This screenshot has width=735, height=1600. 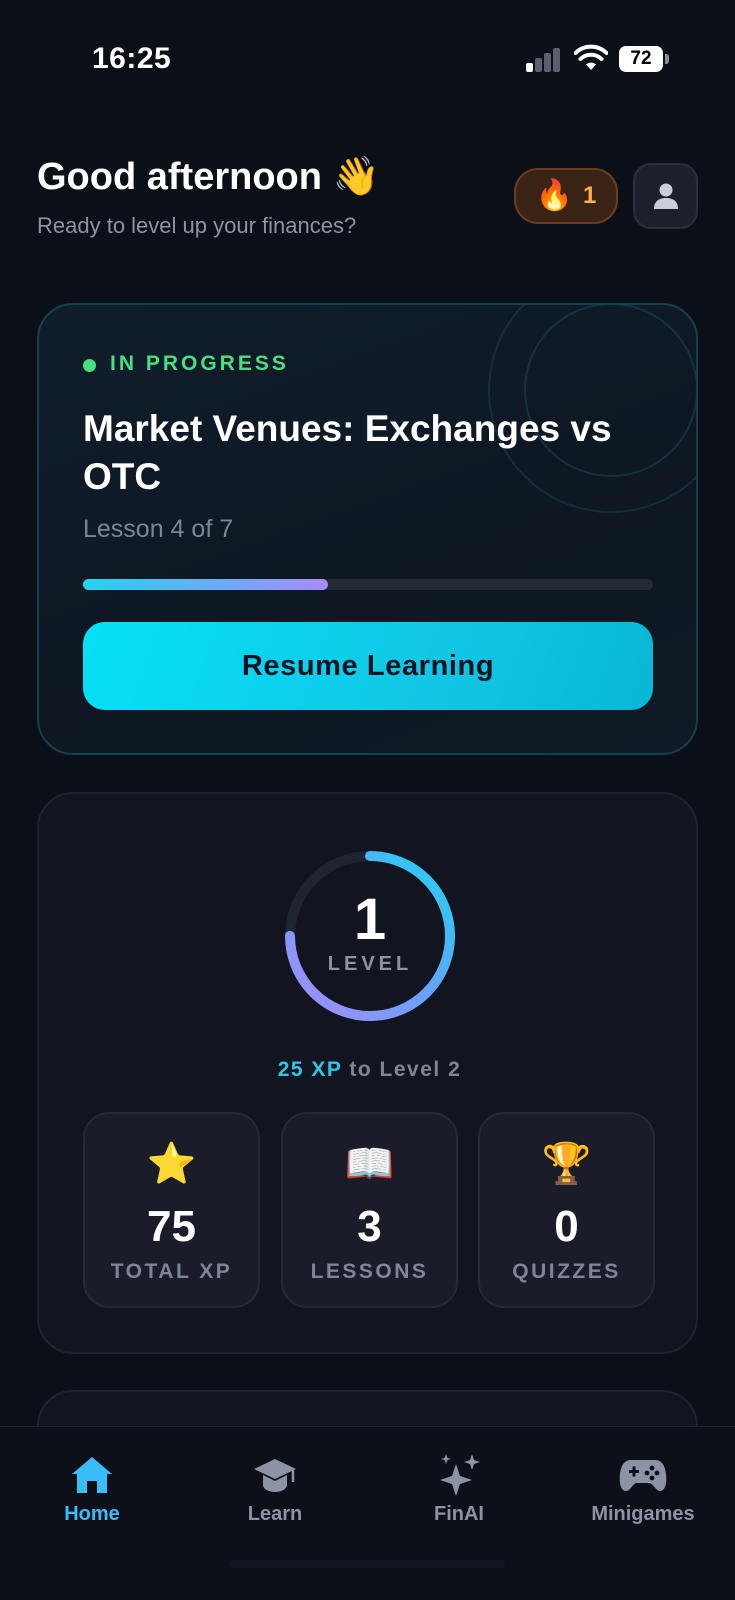 I want to click on tab-finai: FinAI, so click(x=459, y=1487).